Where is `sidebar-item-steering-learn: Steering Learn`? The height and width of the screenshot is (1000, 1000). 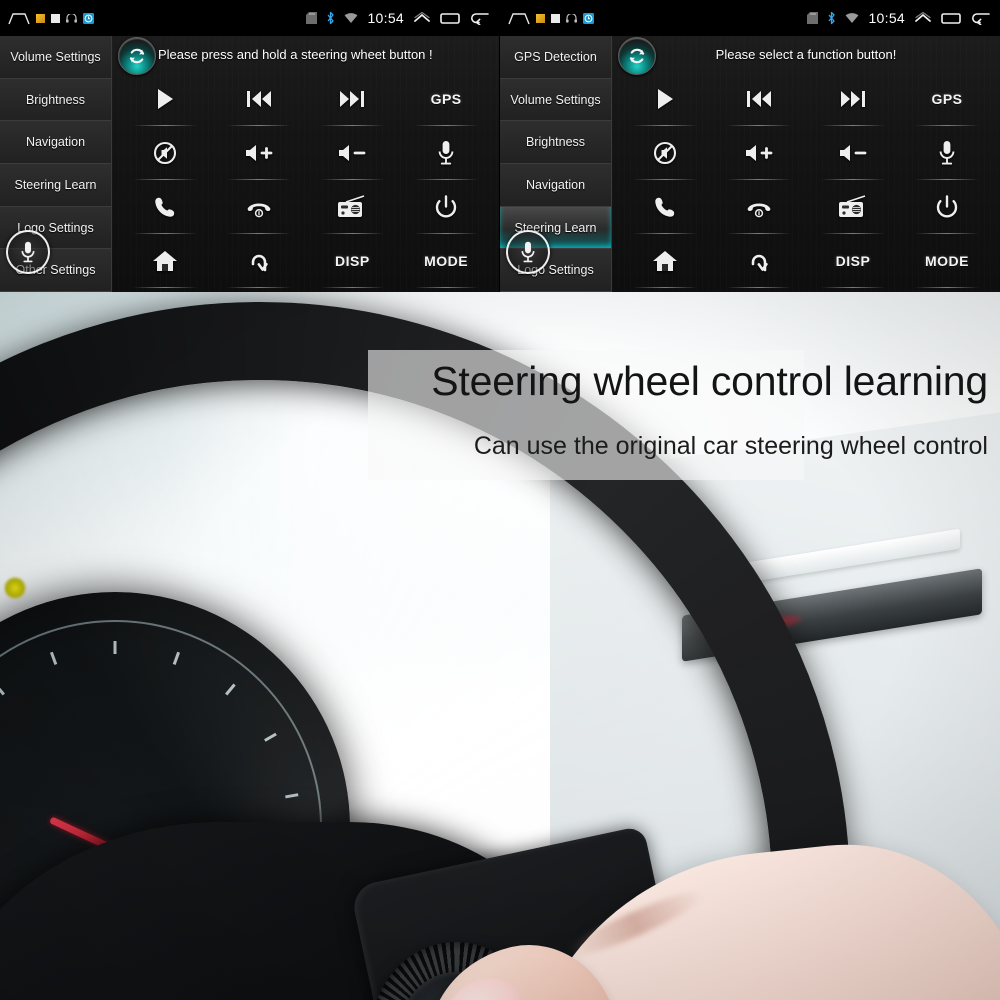 sidebar-item-steering-learn: Steering Learn is located at coordinates (55, 185).